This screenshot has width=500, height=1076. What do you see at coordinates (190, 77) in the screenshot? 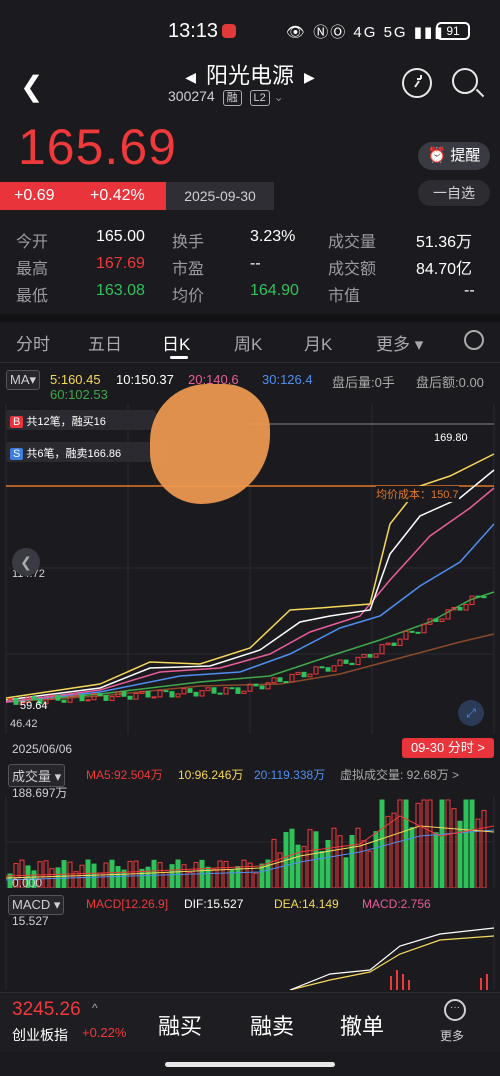
I see `prev-stock-icon: ◀` at bounding box center [190, 77].